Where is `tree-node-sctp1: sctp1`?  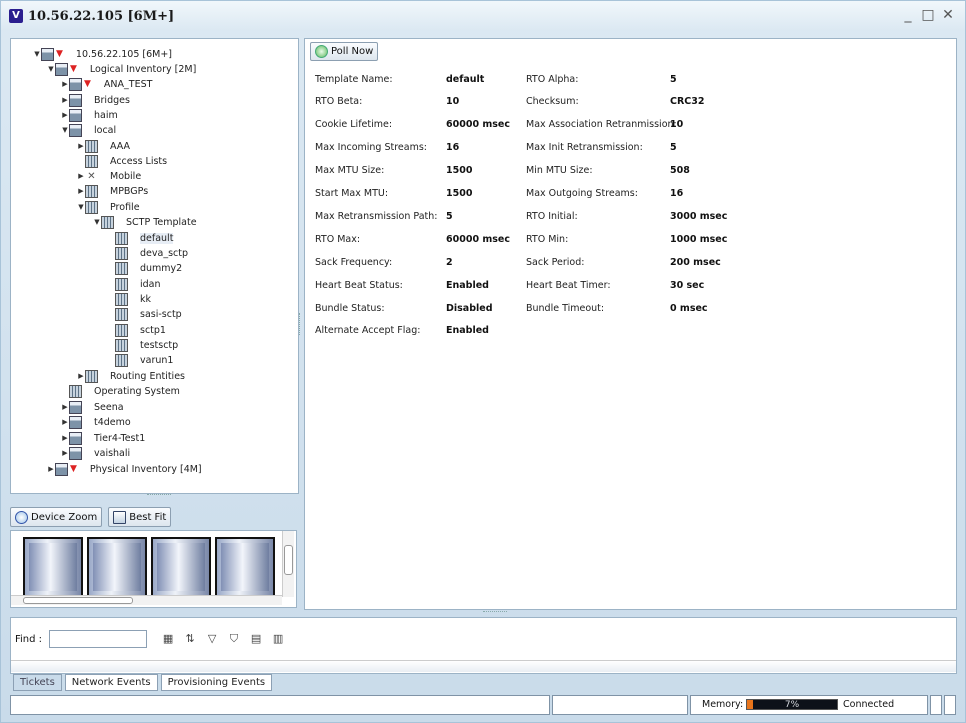
tree-node-sctp1: sctp1 is located at coordinates (140, 330).